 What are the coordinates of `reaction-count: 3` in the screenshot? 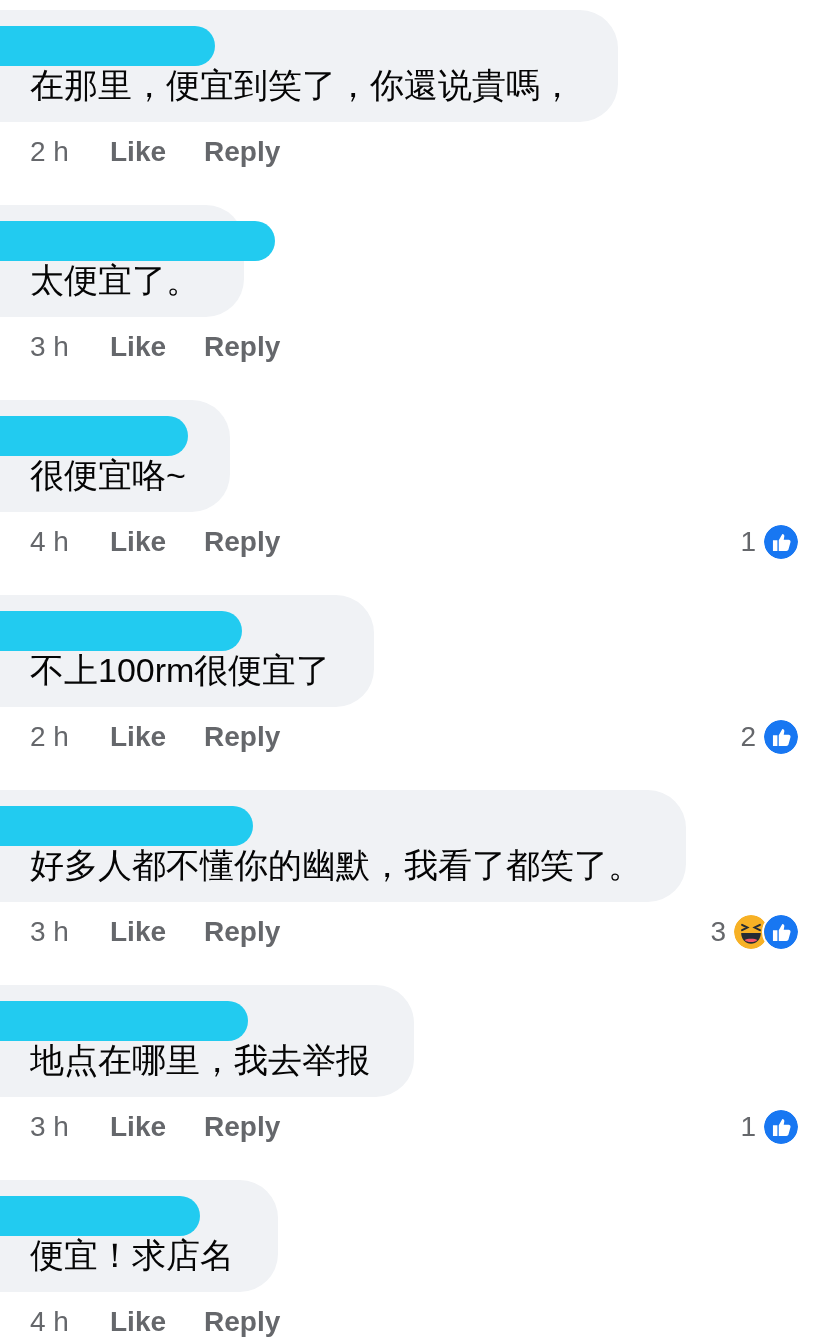 It's located at (718, 932).